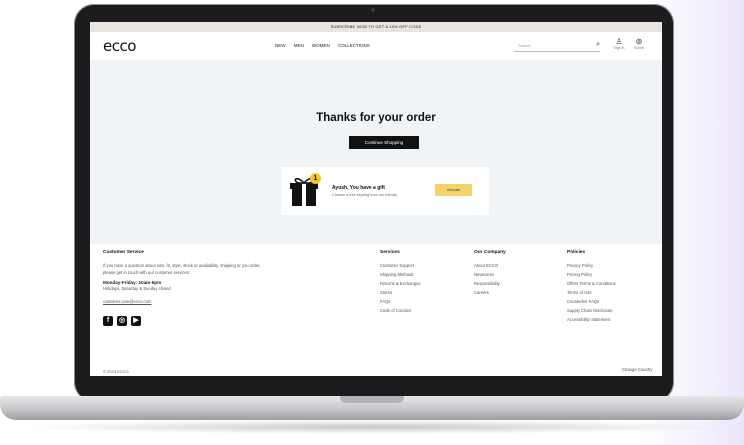 Image resolution: width=744 pixels, height=445 pixels. Describe the element at coordinates (390, 252) in the screenshot. I see `services-heading: Services` at that location.